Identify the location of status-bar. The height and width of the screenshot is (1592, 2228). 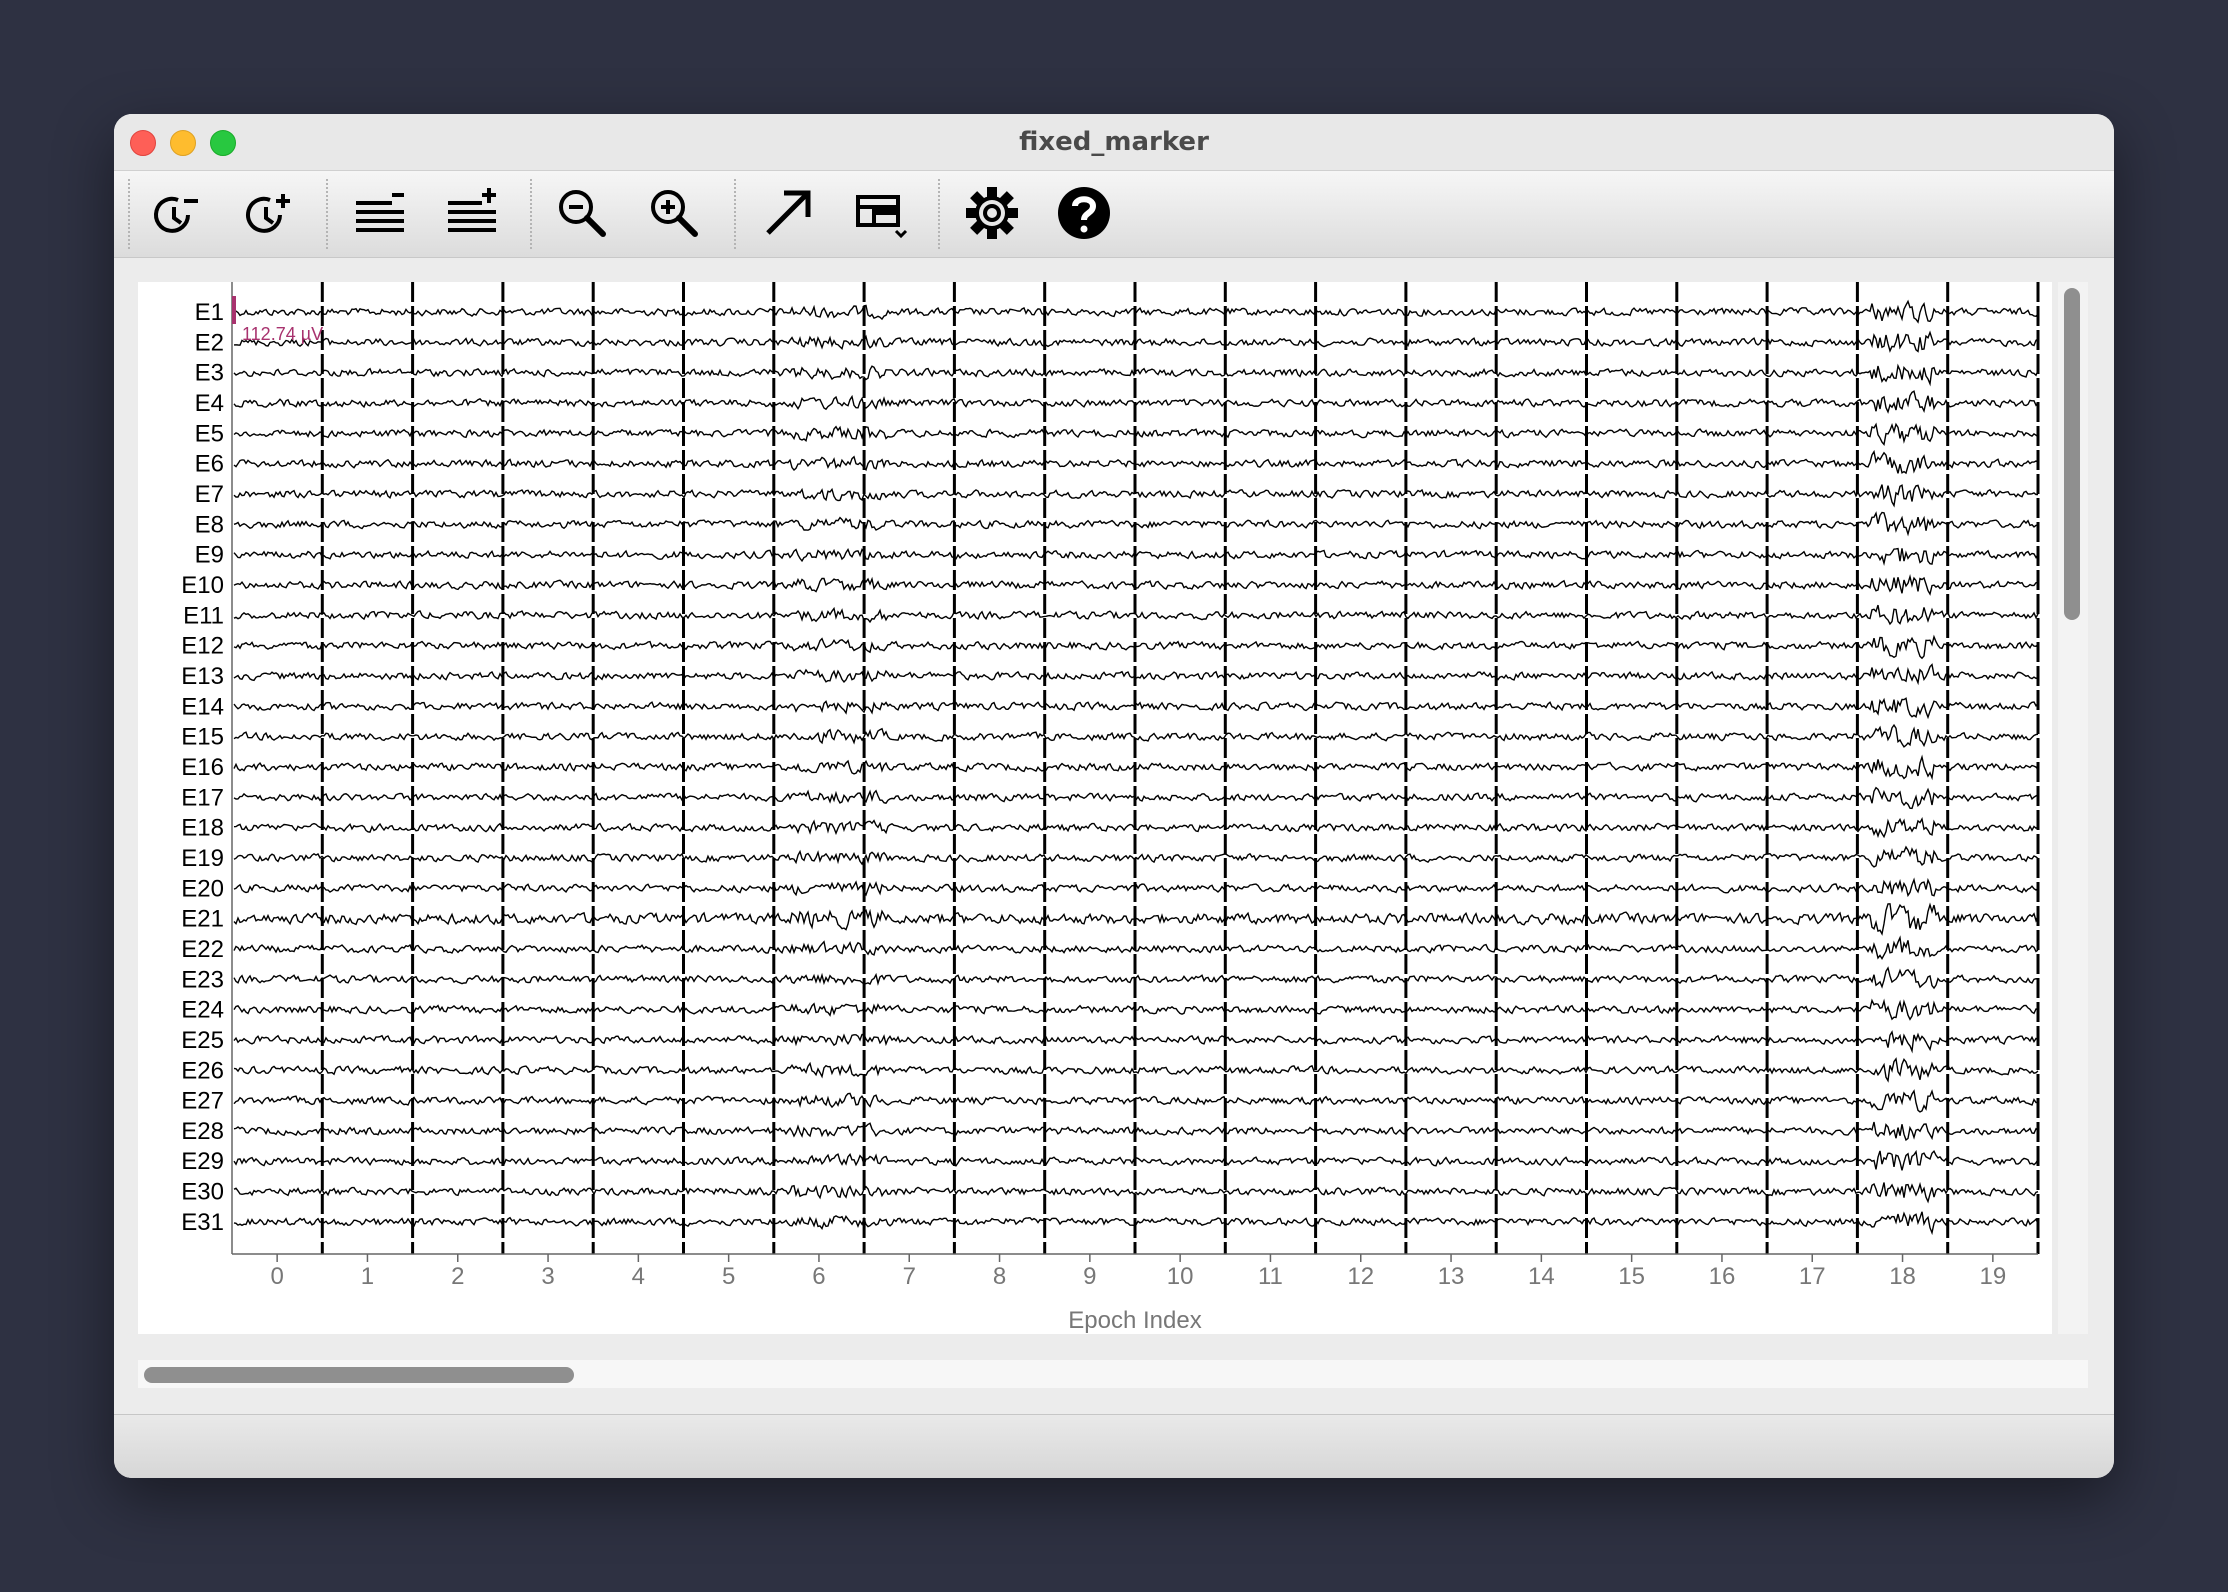
(1114, 1446).